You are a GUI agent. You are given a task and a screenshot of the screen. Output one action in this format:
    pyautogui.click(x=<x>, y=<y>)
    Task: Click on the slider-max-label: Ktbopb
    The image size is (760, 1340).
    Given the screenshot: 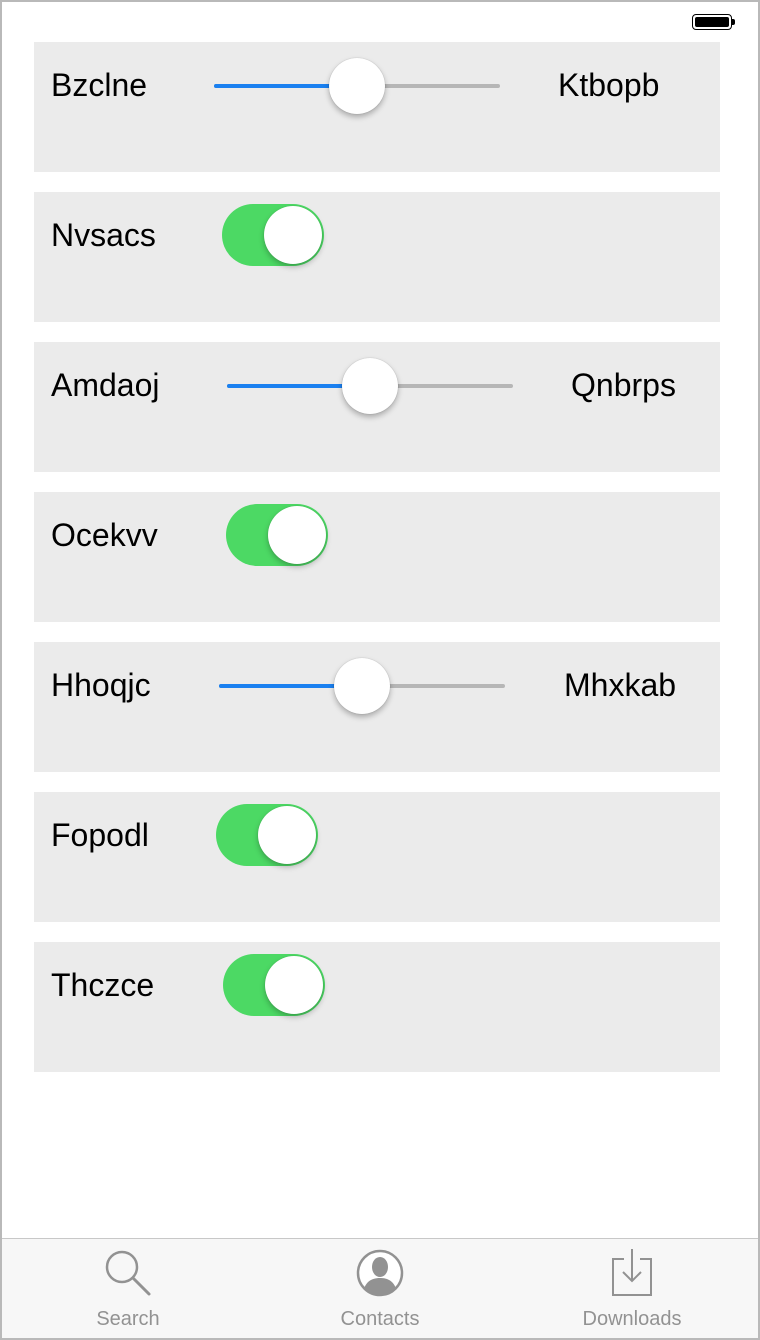 What is the action you would take?
    pyautogui.click(x=609, y=85)
    